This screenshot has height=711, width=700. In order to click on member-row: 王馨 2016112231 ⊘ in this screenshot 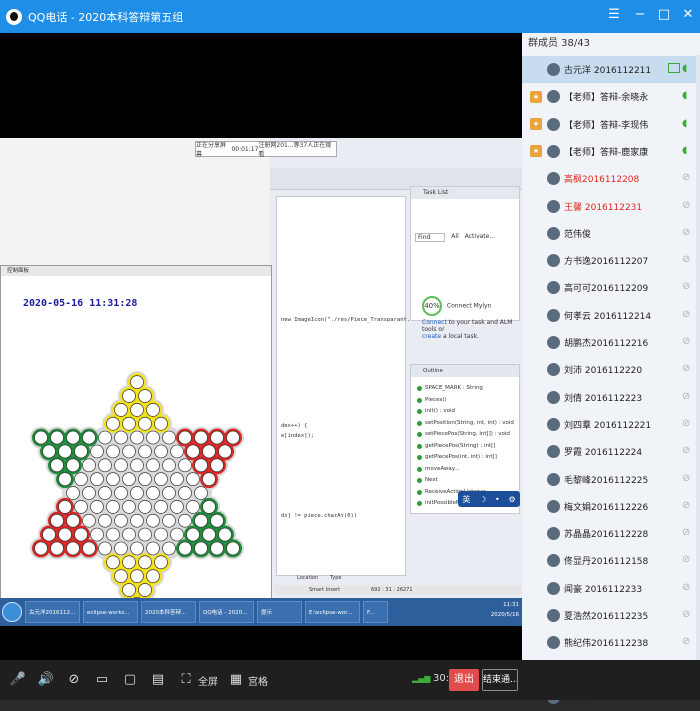, I will do `click(611, 206)`.